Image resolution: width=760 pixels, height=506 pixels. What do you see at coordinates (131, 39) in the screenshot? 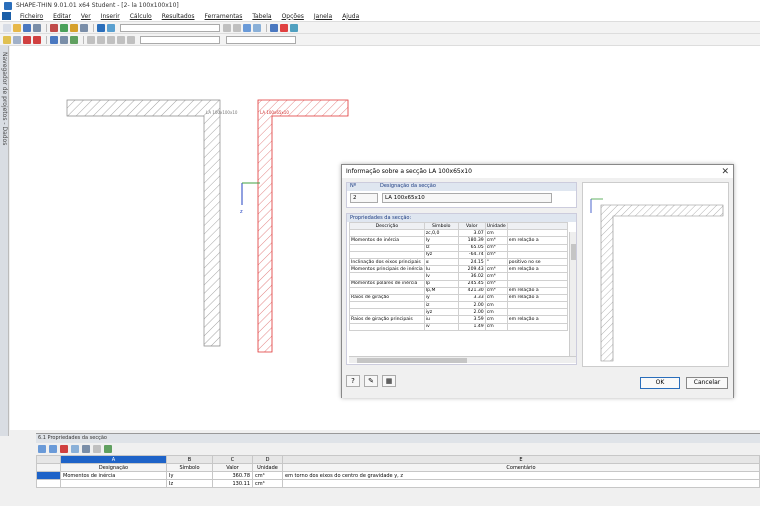
I see `divide-icon` at bounding box center [131, 39].